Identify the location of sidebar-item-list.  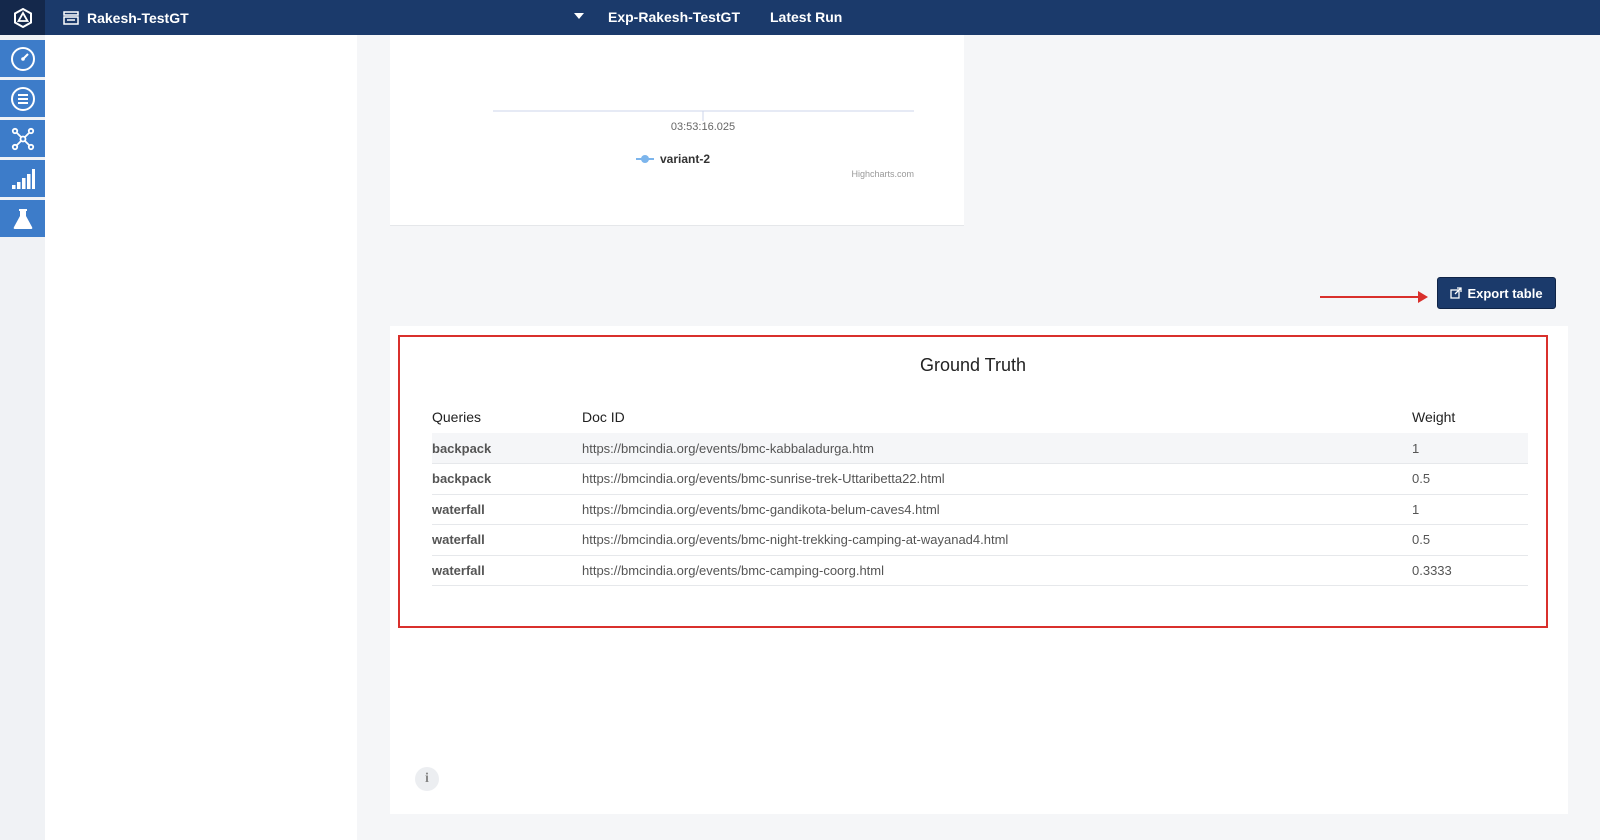
(22, 98).